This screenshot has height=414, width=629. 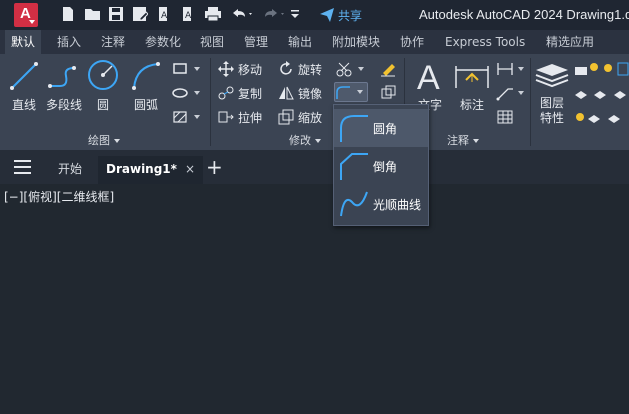 I want to click on arc-tool: 圆弧, so click(x=146, y=85).